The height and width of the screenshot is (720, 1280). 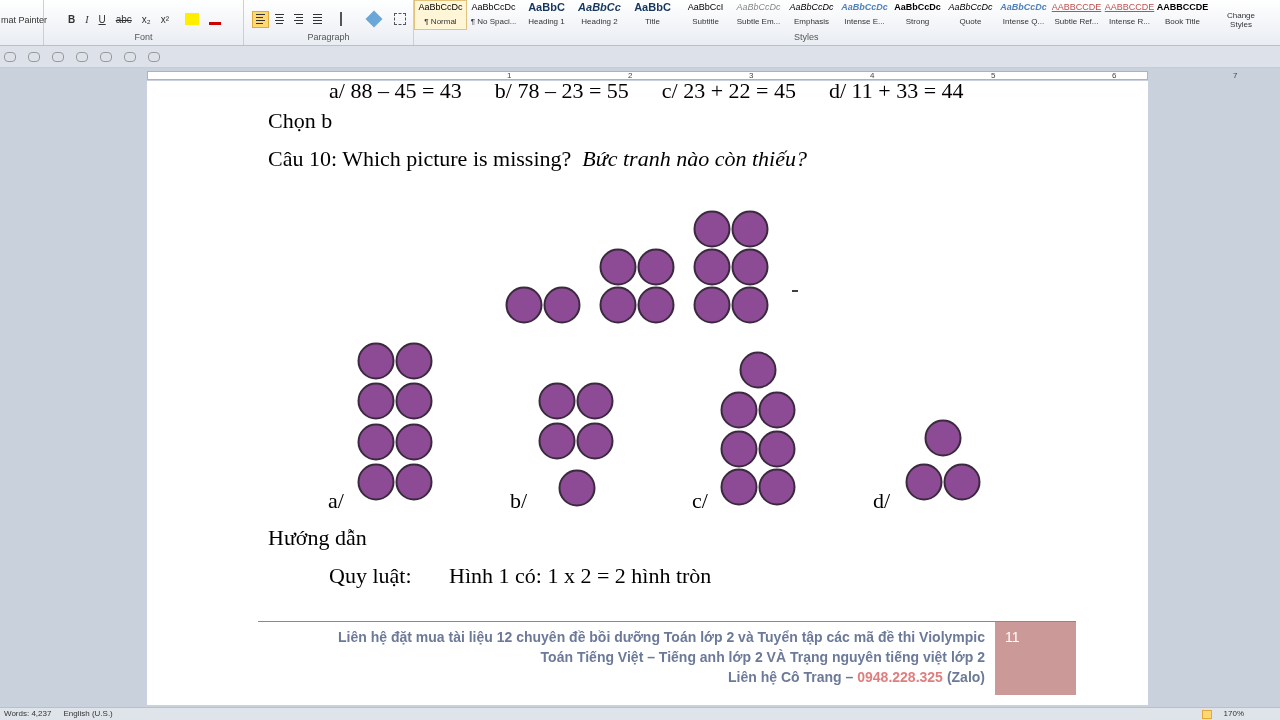 What do you see at coordinates (811, 22) in the screenshot?
I see `style-name: Emphasis` at bounding box center [811, 22].